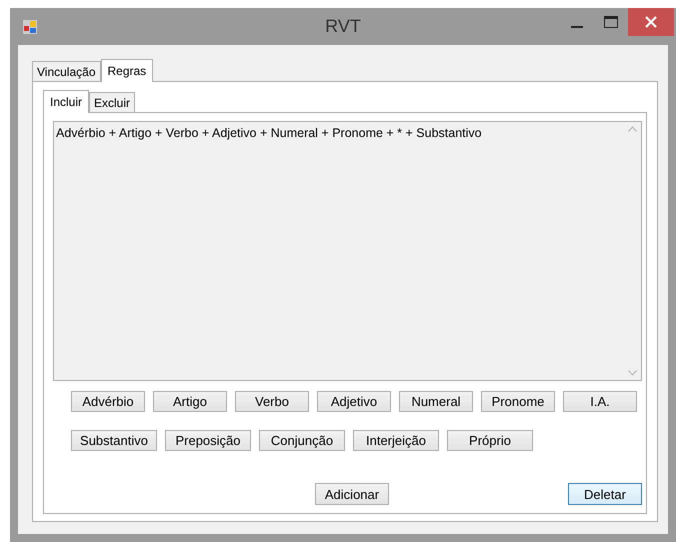 The height and width of the screenshot is (542, 676). I want to click on word-button: Substantivo, so click(114, 440).